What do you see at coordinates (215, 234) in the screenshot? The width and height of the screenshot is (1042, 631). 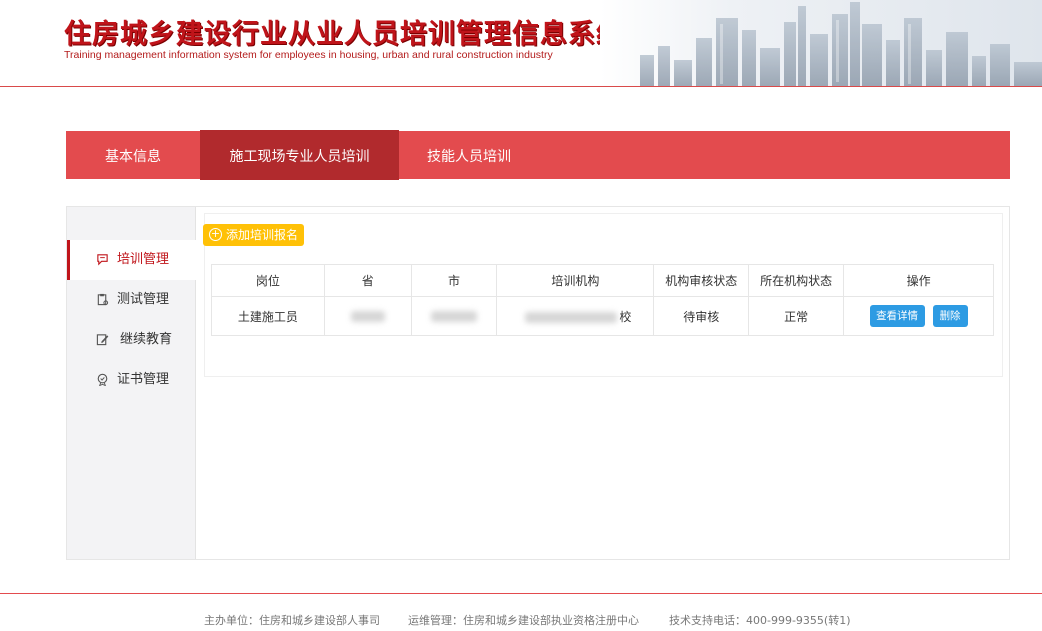 I see `plus-icon: +` at bounding box center [215, 234].